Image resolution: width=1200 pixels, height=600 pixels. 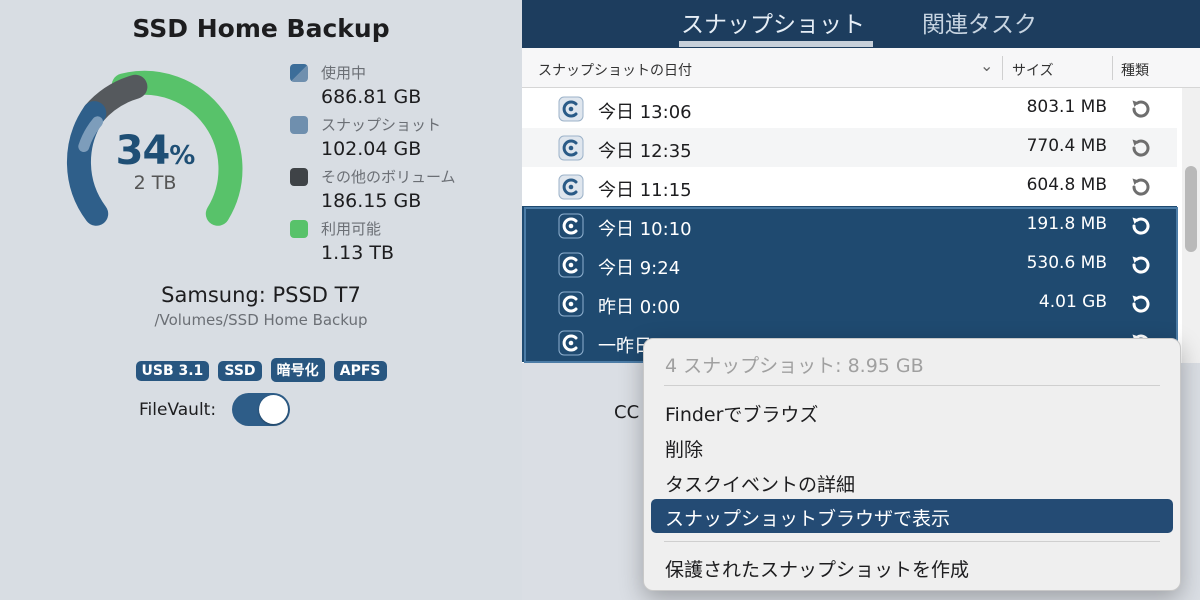 I want to click on background-label: CC, so click(x=627, y=412).